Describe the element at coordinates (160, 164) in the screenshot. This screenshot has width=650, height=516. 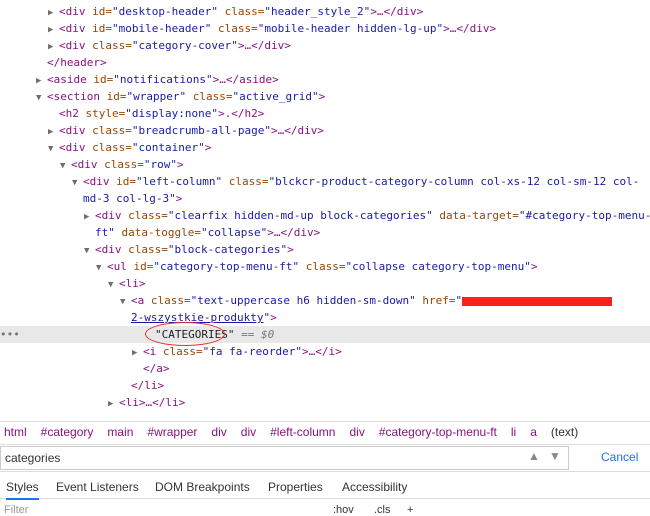
I see `attr-value: "row"` at that location.